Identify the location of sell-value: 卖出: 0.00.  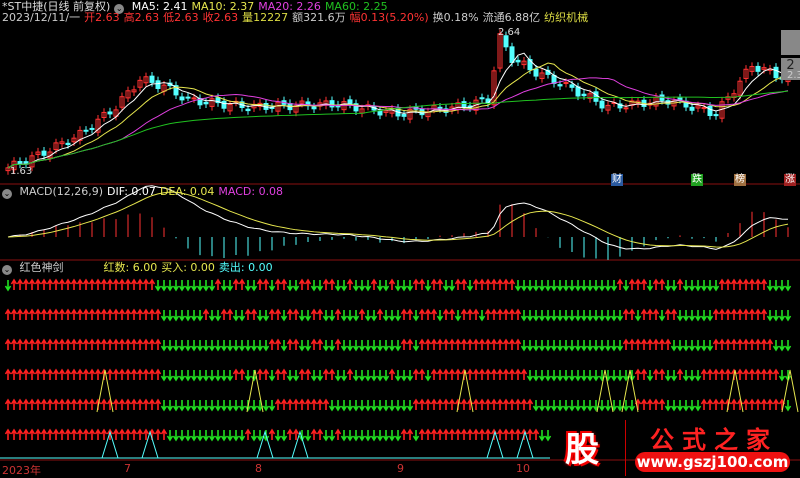
(245, 267).